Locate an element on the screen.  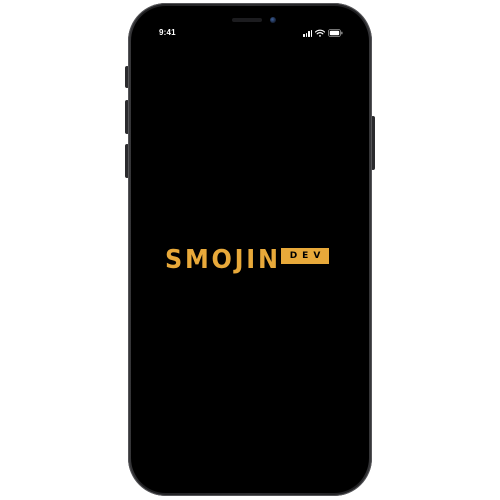
status-time: 9:41 is located at coordinates (167, 32).